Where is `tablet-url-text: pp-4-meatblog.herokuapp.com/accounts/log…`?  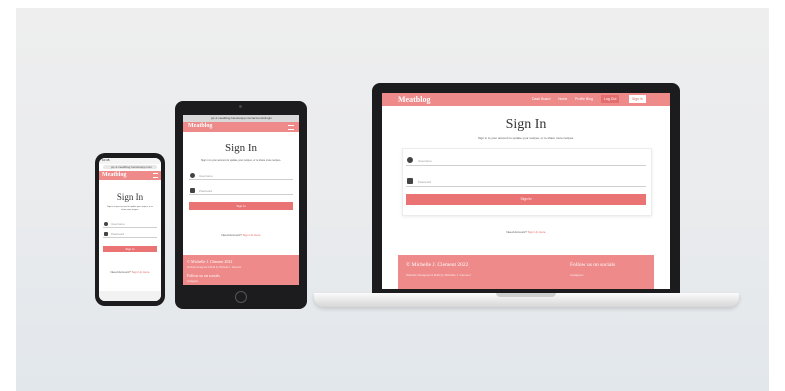 tablet-url-text: pp-4-meatblog.herokuapp.com/accounts/log… is located at coordinates (241, 118).